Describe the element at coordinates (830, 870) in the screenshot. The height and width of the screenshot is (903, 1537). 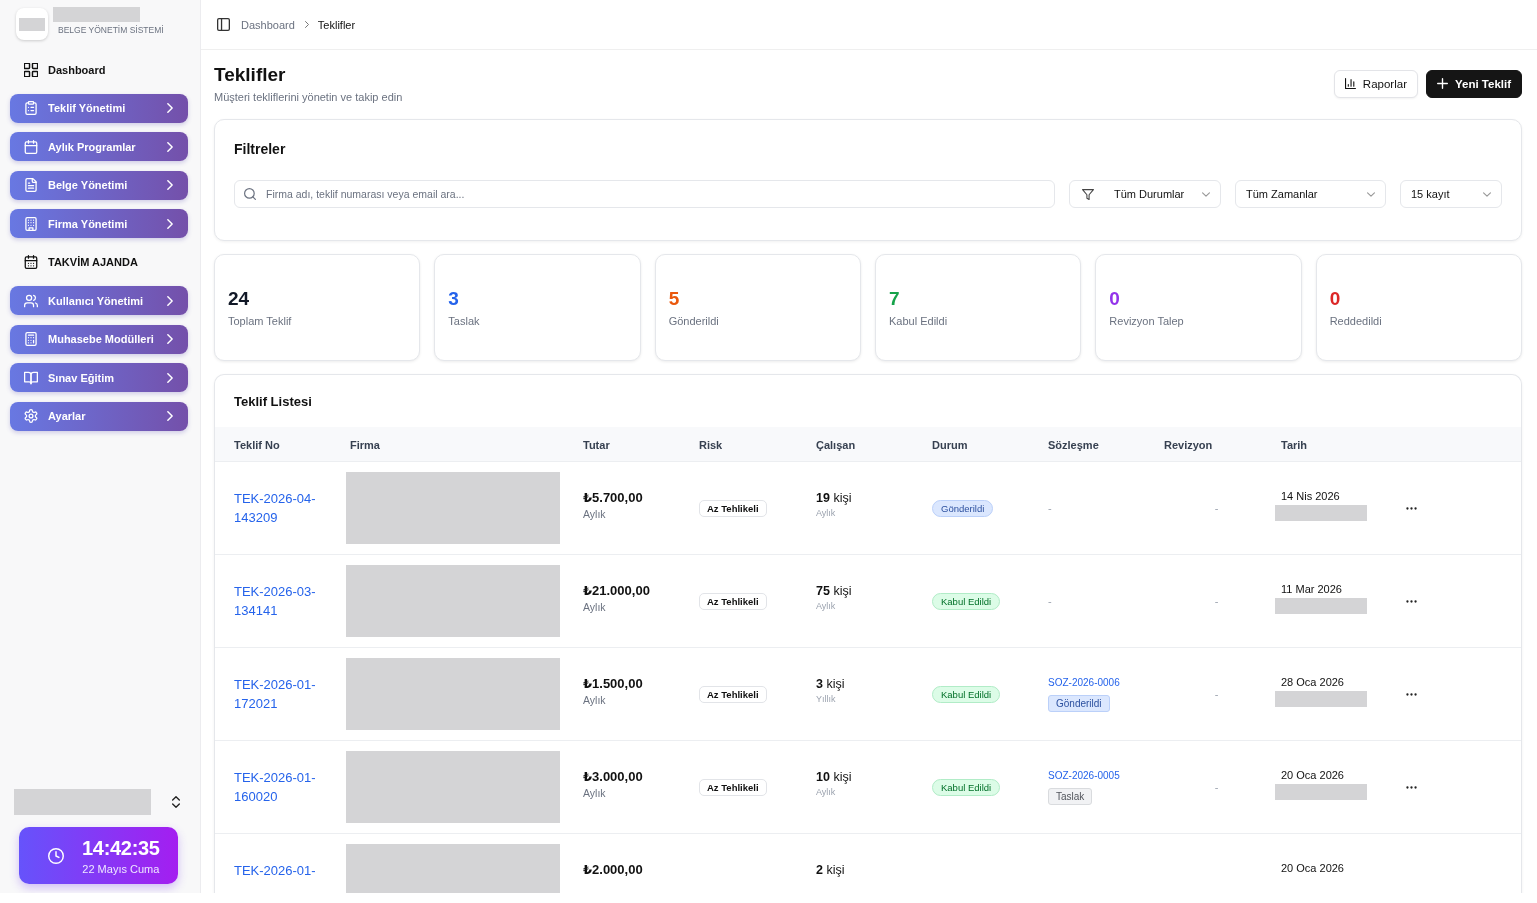
I see `employee-count: 2 kişi` at that location.